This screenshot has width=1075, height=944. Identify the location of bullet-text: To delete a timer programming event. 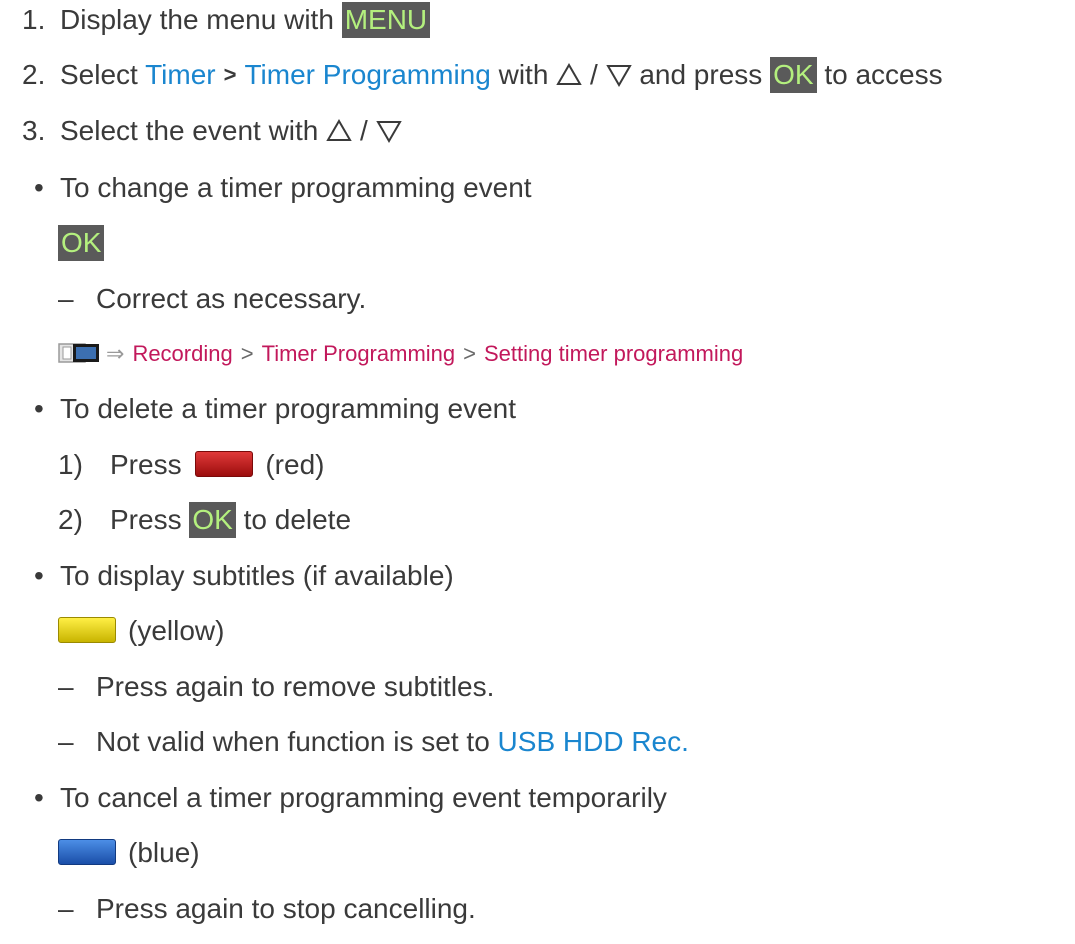
(288, 408).